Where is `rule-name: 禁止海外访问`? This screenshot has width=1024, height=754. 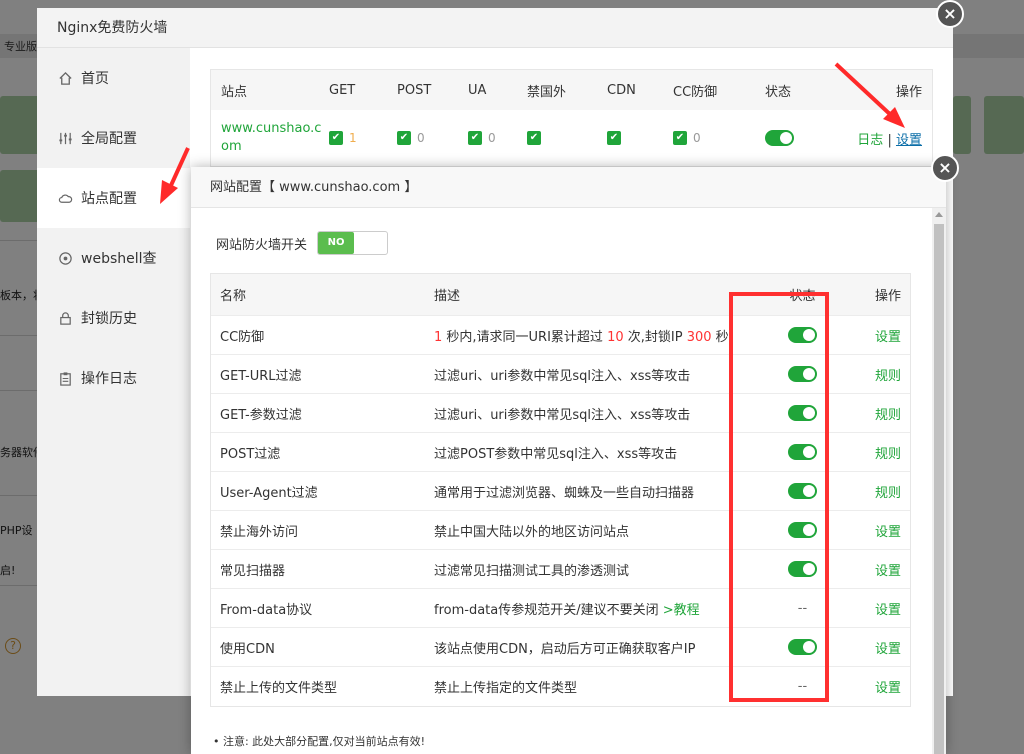
rule-name: 禁止海外访问 is located at coordinates (259, 532).